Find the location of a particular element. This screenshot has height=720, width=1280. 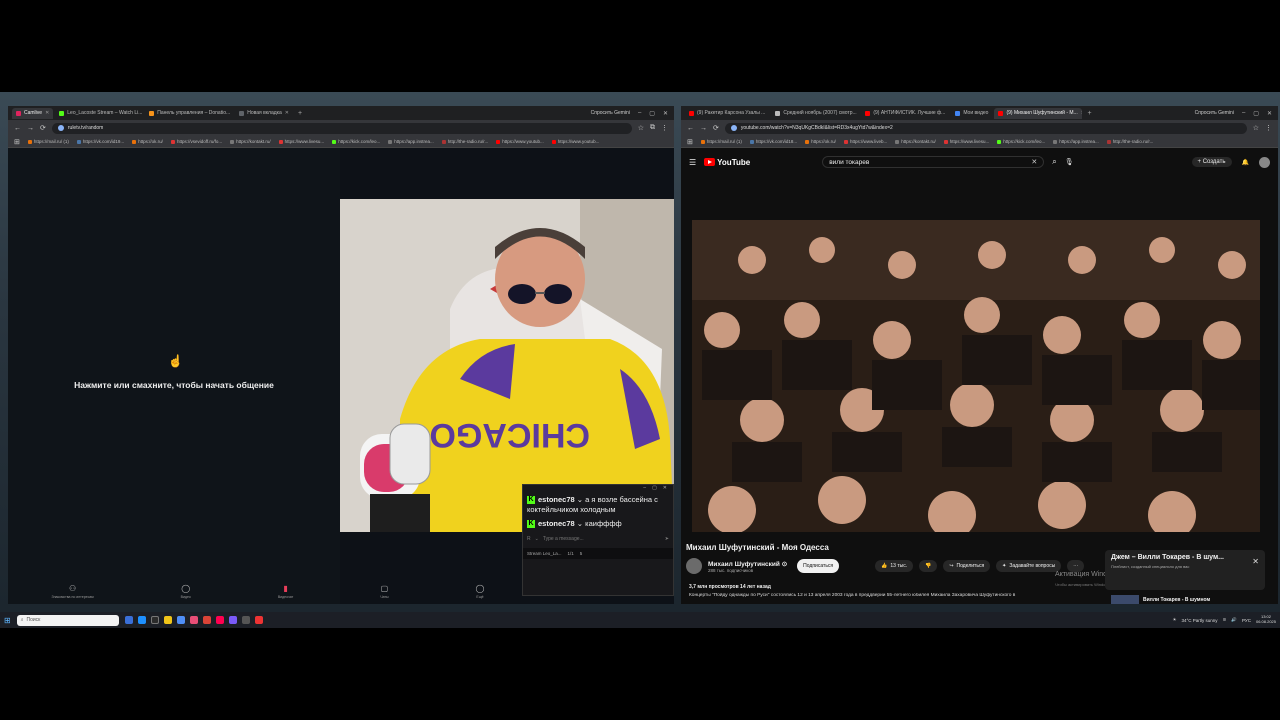

send-icon: ➤ is located at coordinates (667, 539).